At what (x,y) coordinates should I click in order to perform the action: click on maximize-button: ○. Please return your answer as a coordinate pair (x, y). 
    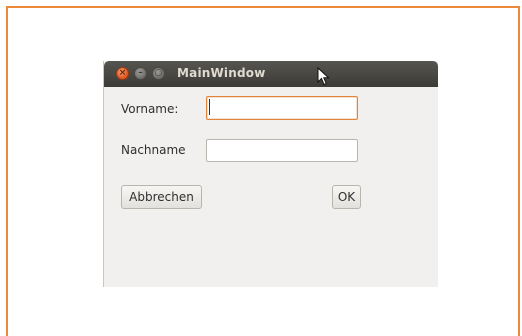
    Looking at the image, I should click on (158, 73).